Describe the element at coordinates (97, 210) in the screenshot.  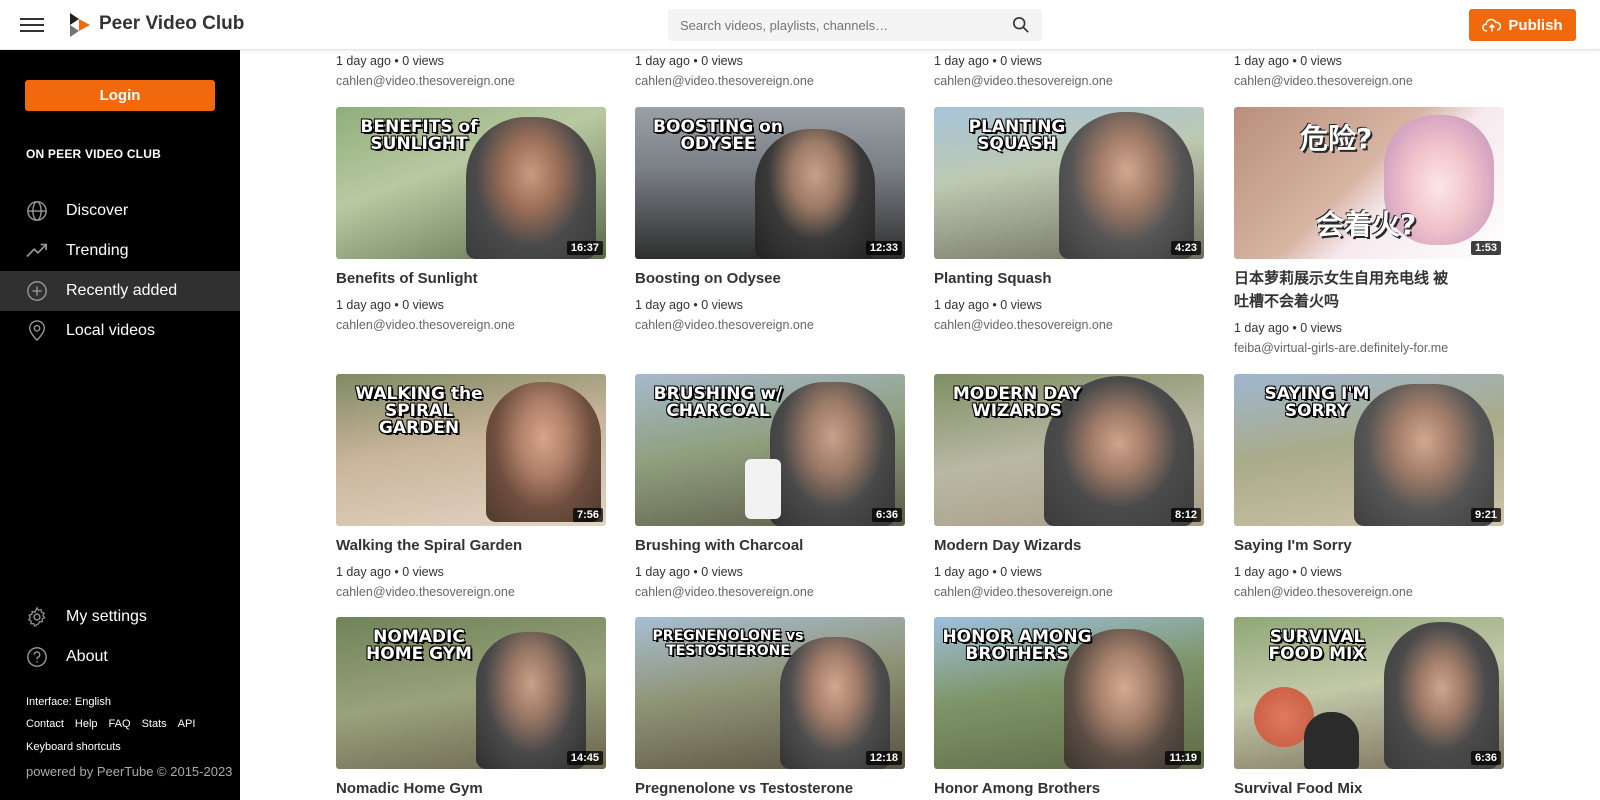
I see `sidebar-item-label: Discover` at that location.